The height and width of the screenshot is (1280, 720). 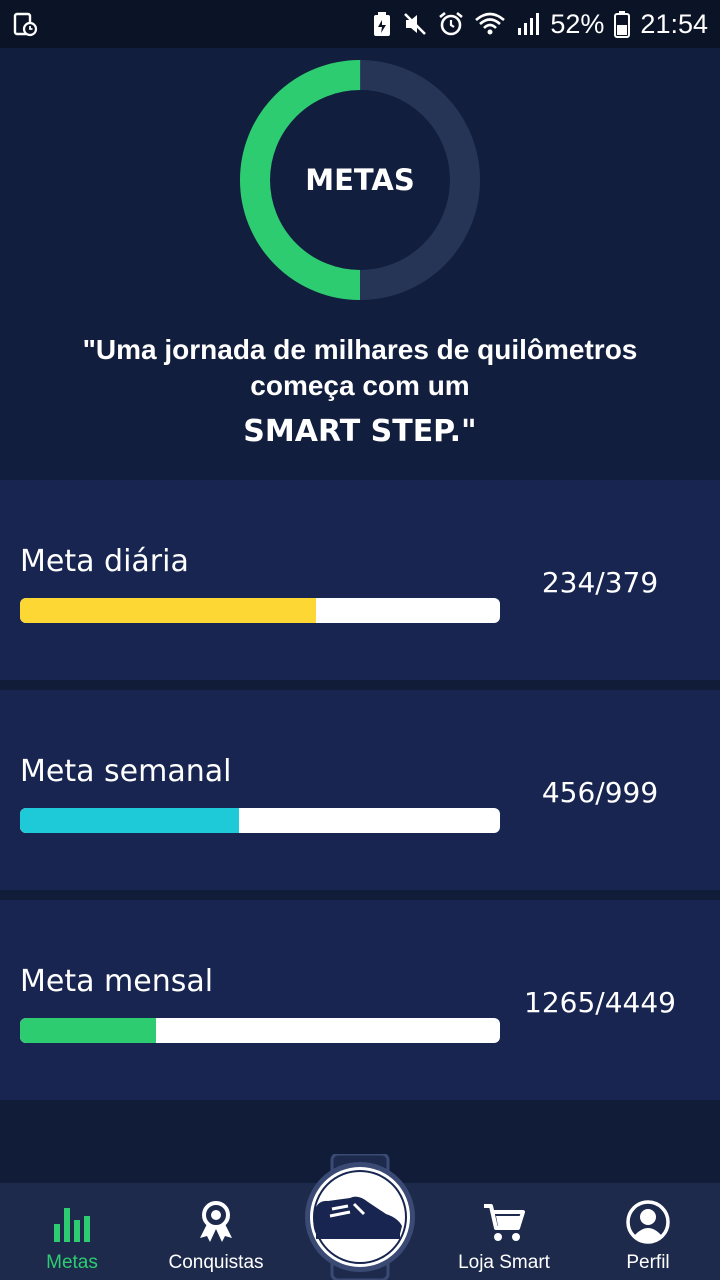 What do you see at coordinates (504, 1262) in the screenshot?
I see `nav-label: Loja Smart` at bounding box center [504, 1262].